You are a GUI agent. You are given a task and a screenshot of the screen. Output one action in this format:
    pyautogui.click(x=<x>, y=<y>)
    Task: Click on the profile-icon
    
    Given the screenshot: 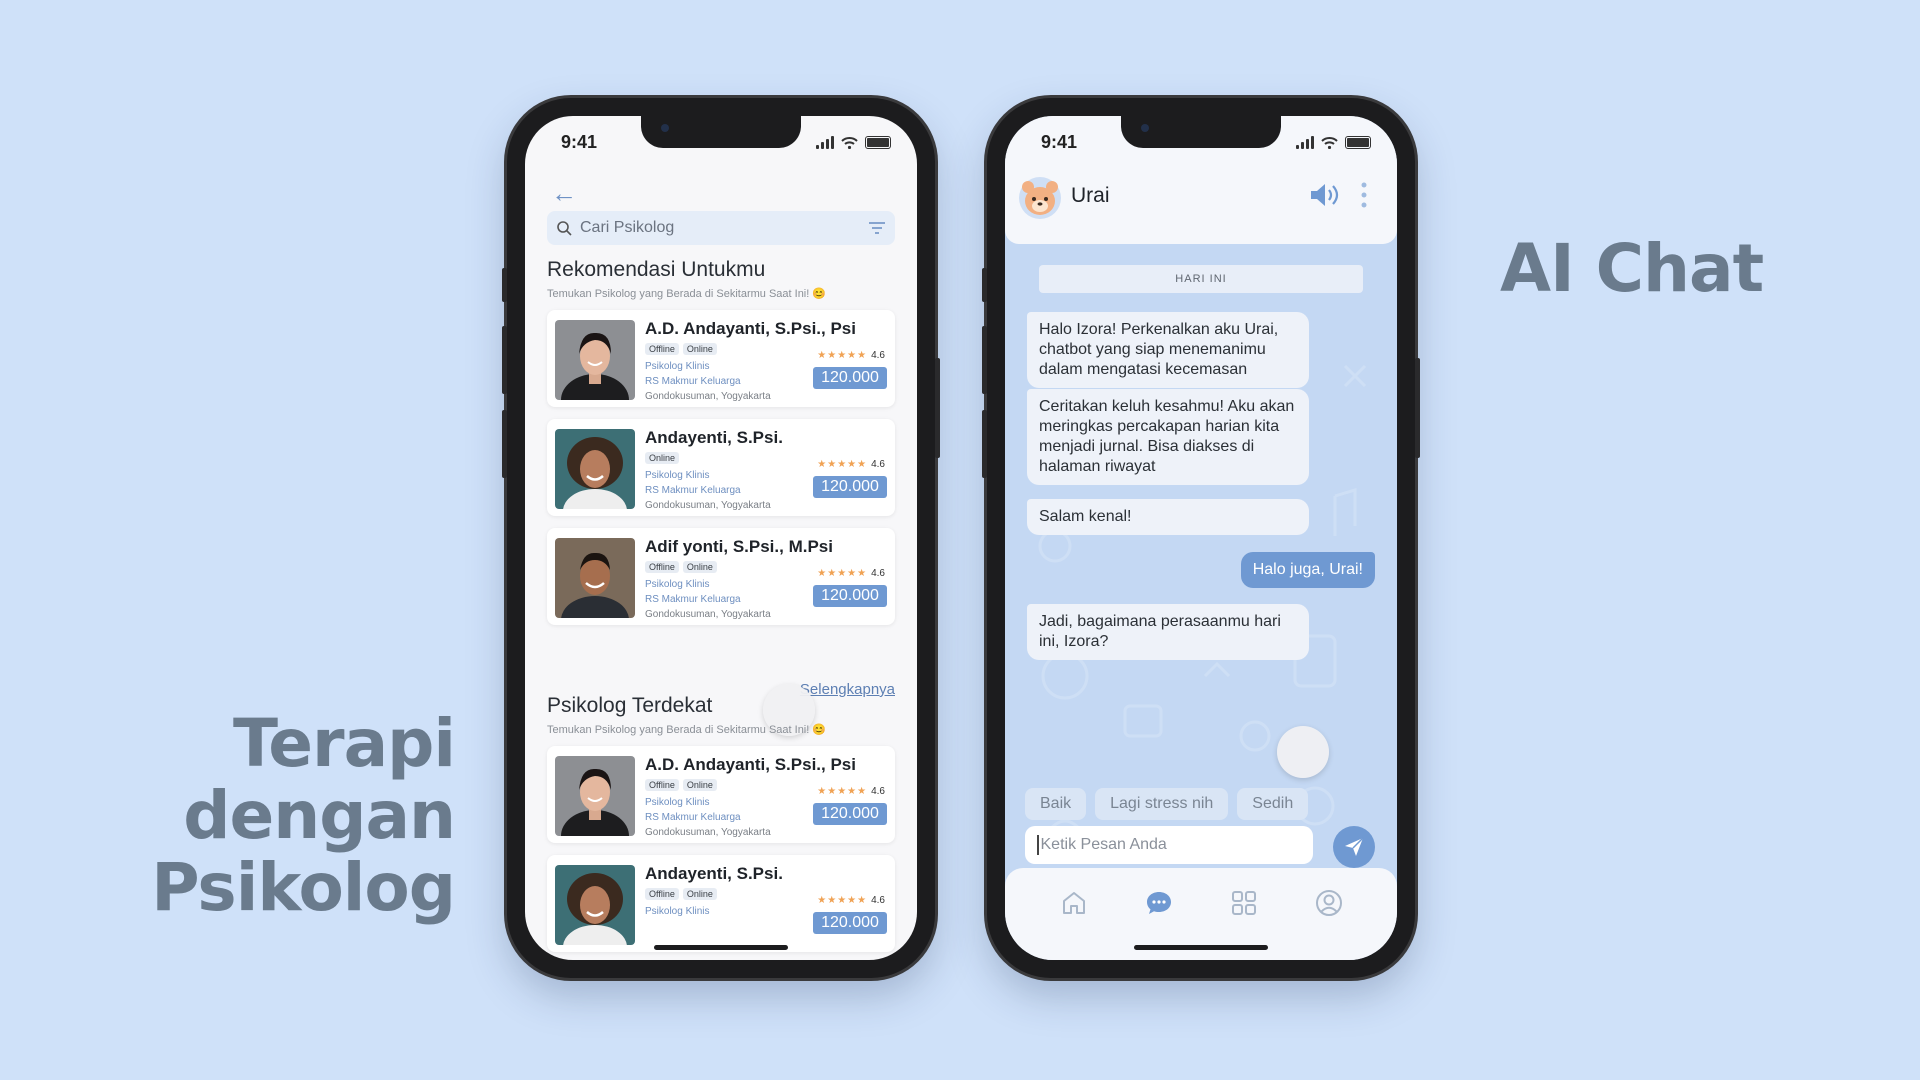 What is the action you would take?
    pyautogui.click(x=1328, y=903)
    